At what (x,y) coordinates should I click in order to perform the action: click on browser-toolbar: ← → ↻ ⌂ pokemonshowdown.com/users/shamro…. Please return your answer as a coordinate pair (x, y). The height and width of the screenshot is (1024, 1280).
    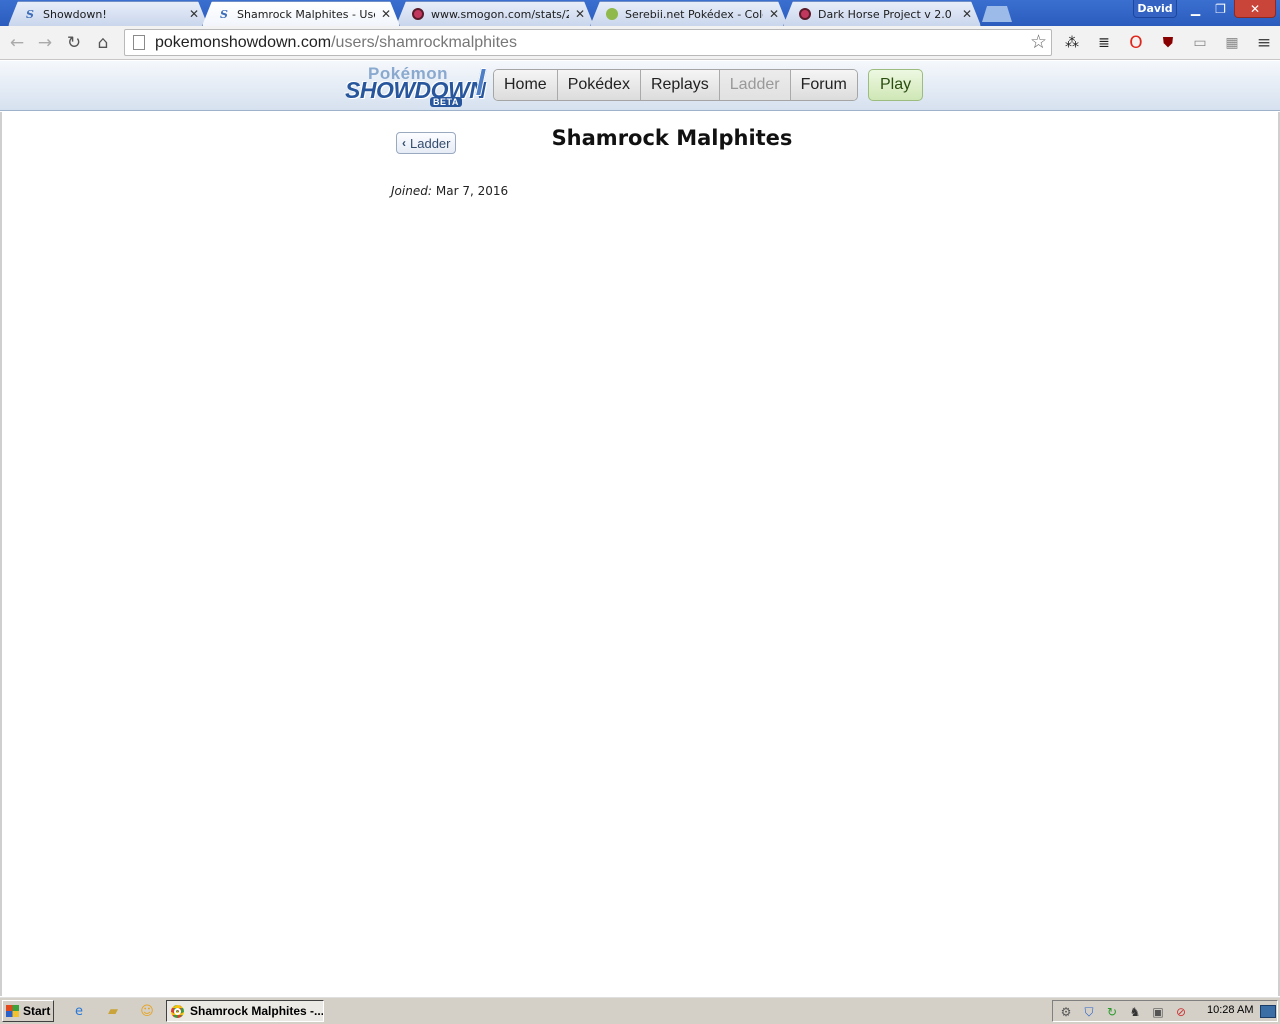
    Looking at the image, I should click on (640, 43).